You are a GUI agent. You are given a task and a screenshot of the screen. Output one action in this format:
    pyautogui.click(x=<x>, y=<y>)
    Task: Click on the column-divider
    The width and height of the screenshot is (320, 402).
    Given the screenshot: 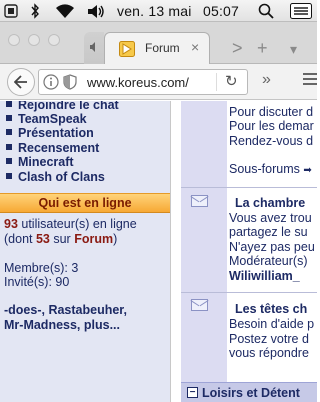 What is the action you would take?
    pyautogui.click(x=175, y=251)
    